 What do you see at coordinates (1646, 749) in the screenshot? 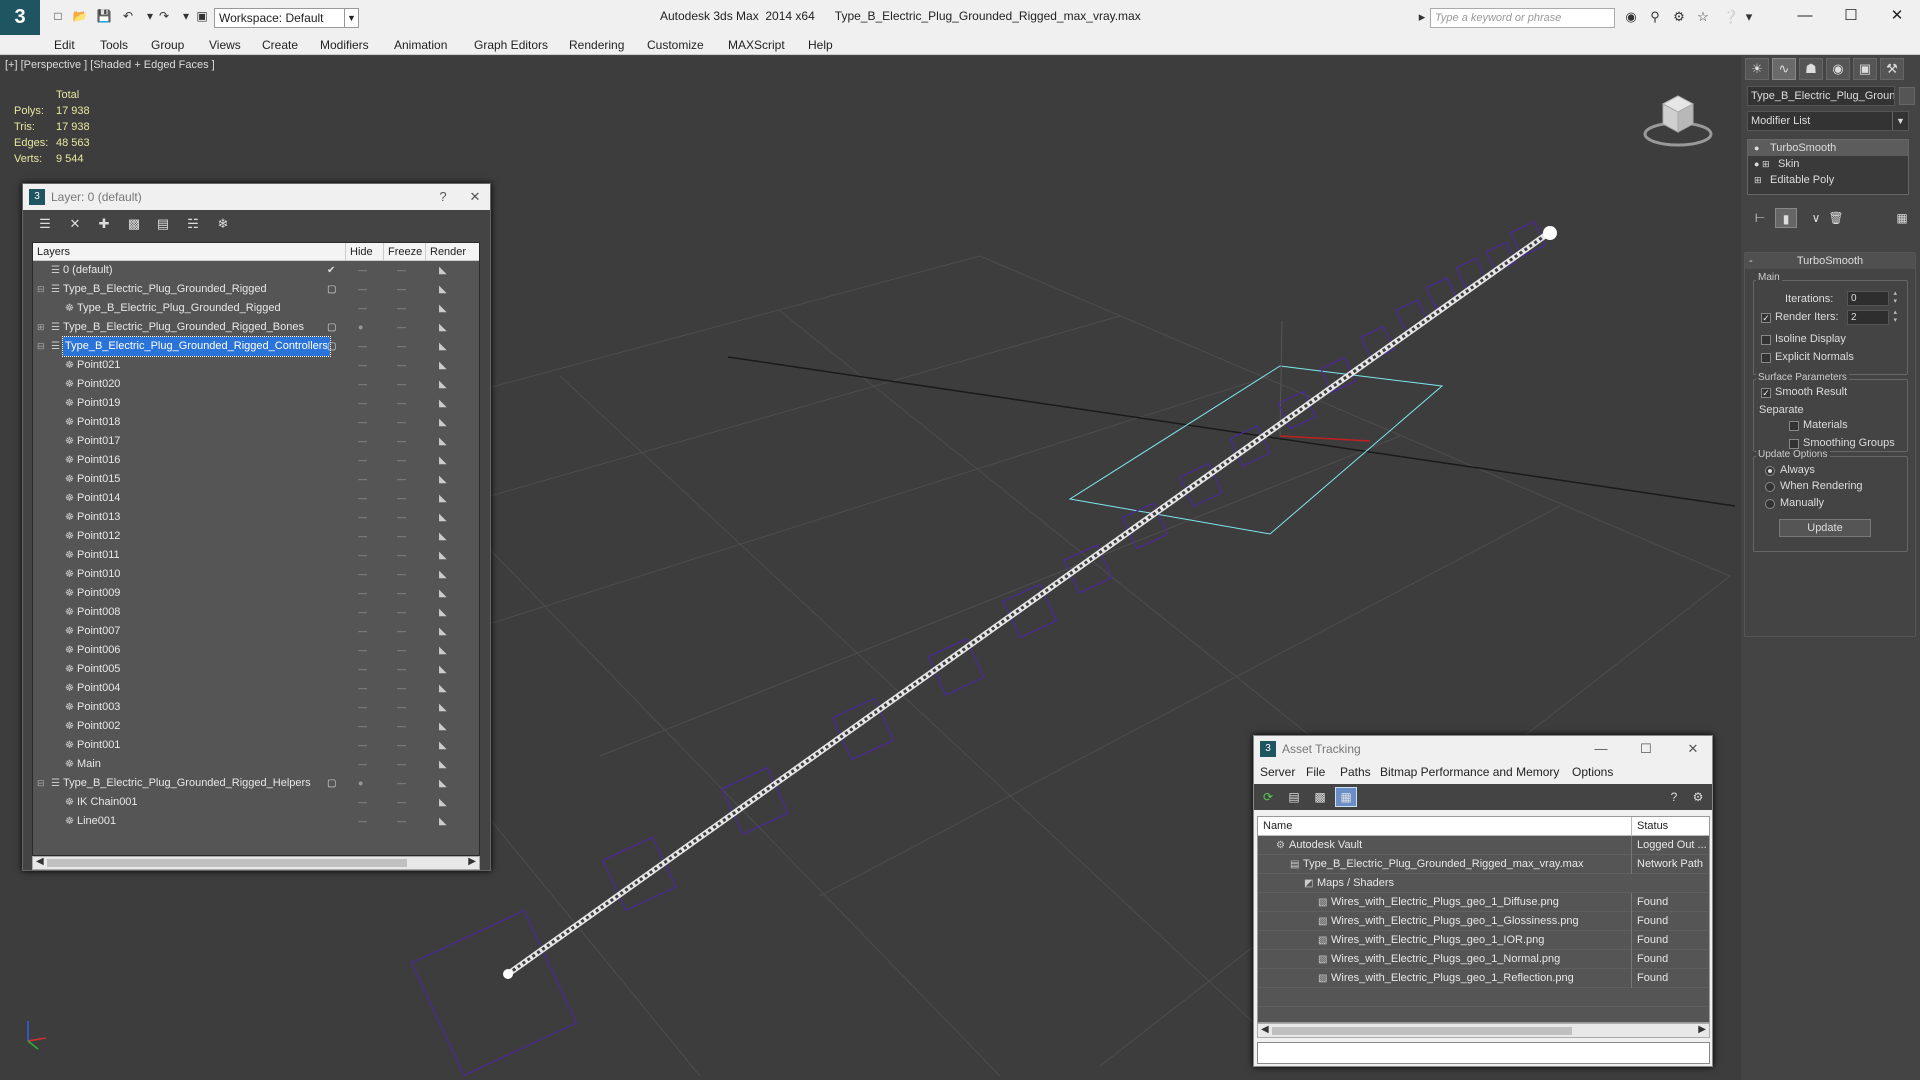
I see `maximize-icon: ☐` at bounding box center [1646, 749].